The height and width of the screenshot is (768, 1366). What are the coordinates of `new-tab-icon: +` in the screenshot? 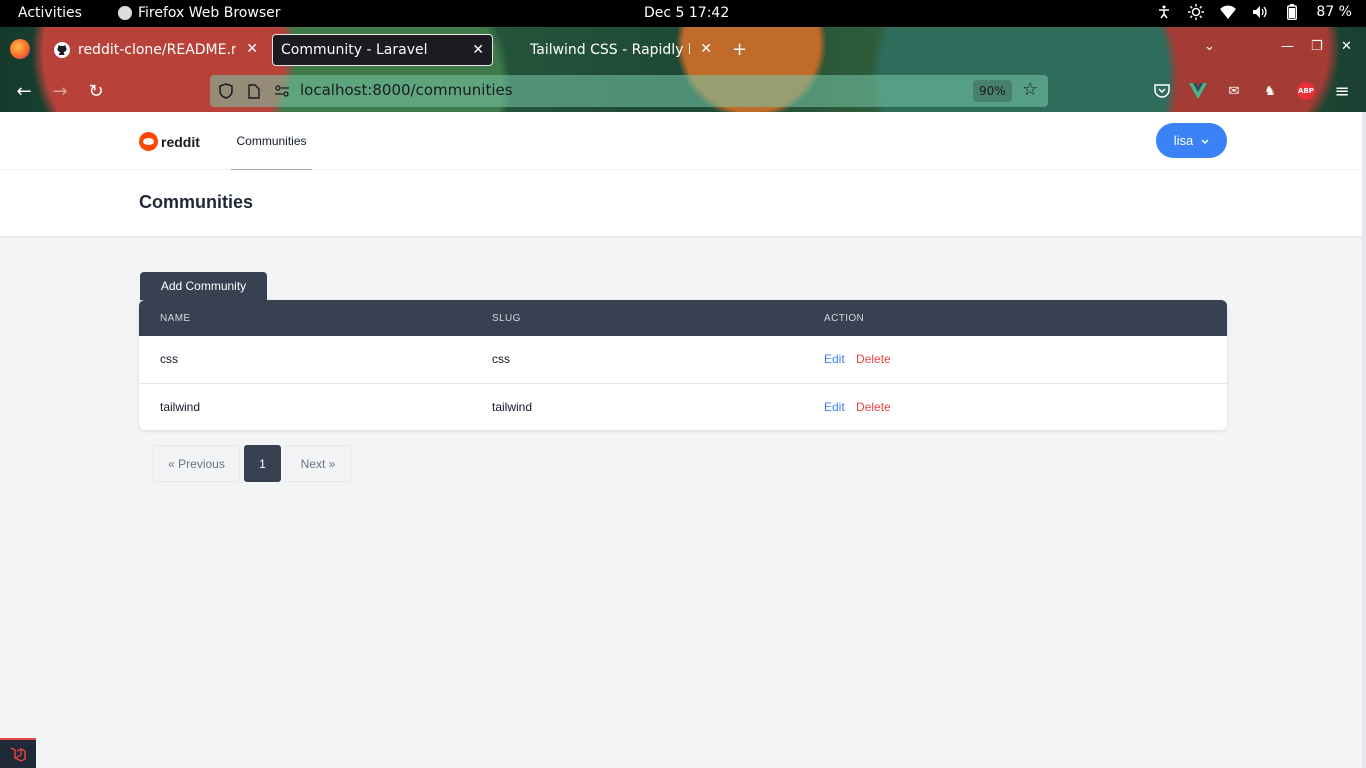 It's located at (739, 49).